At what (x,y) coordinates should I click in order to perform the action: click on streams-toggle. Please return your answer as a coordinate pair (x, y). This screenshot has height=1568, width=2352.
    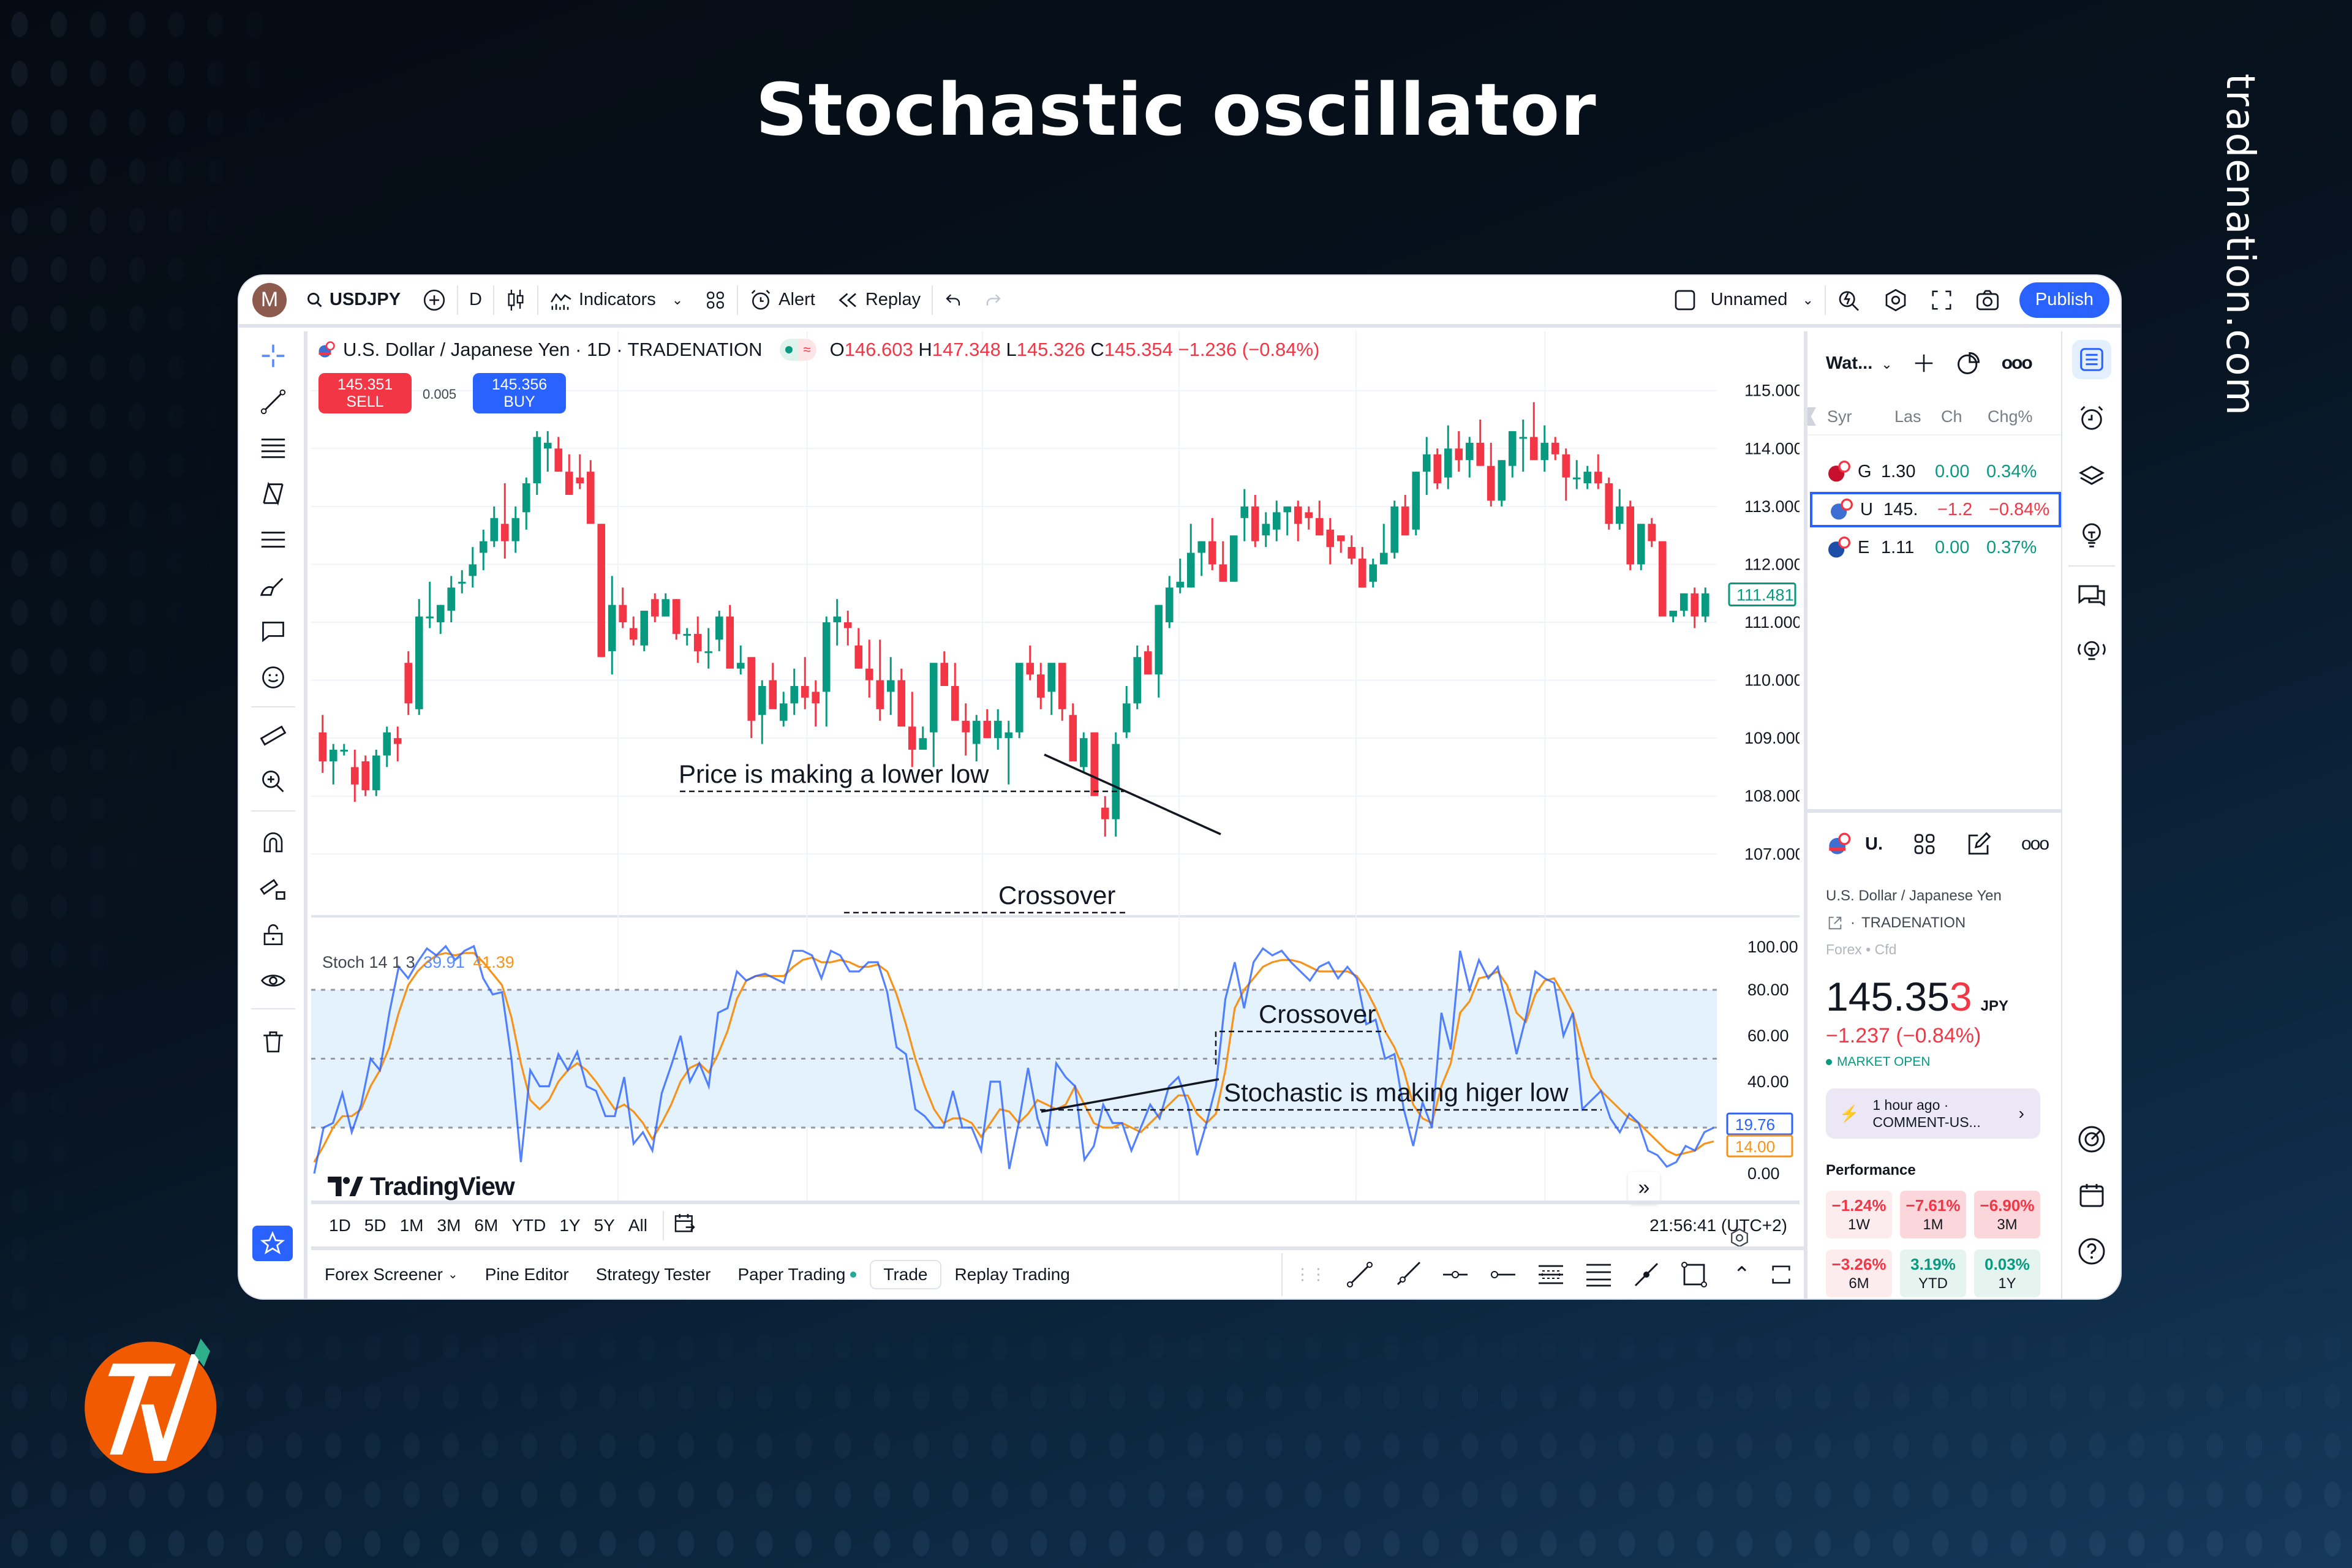
    Looking at the image, I should click on (2092, 651).